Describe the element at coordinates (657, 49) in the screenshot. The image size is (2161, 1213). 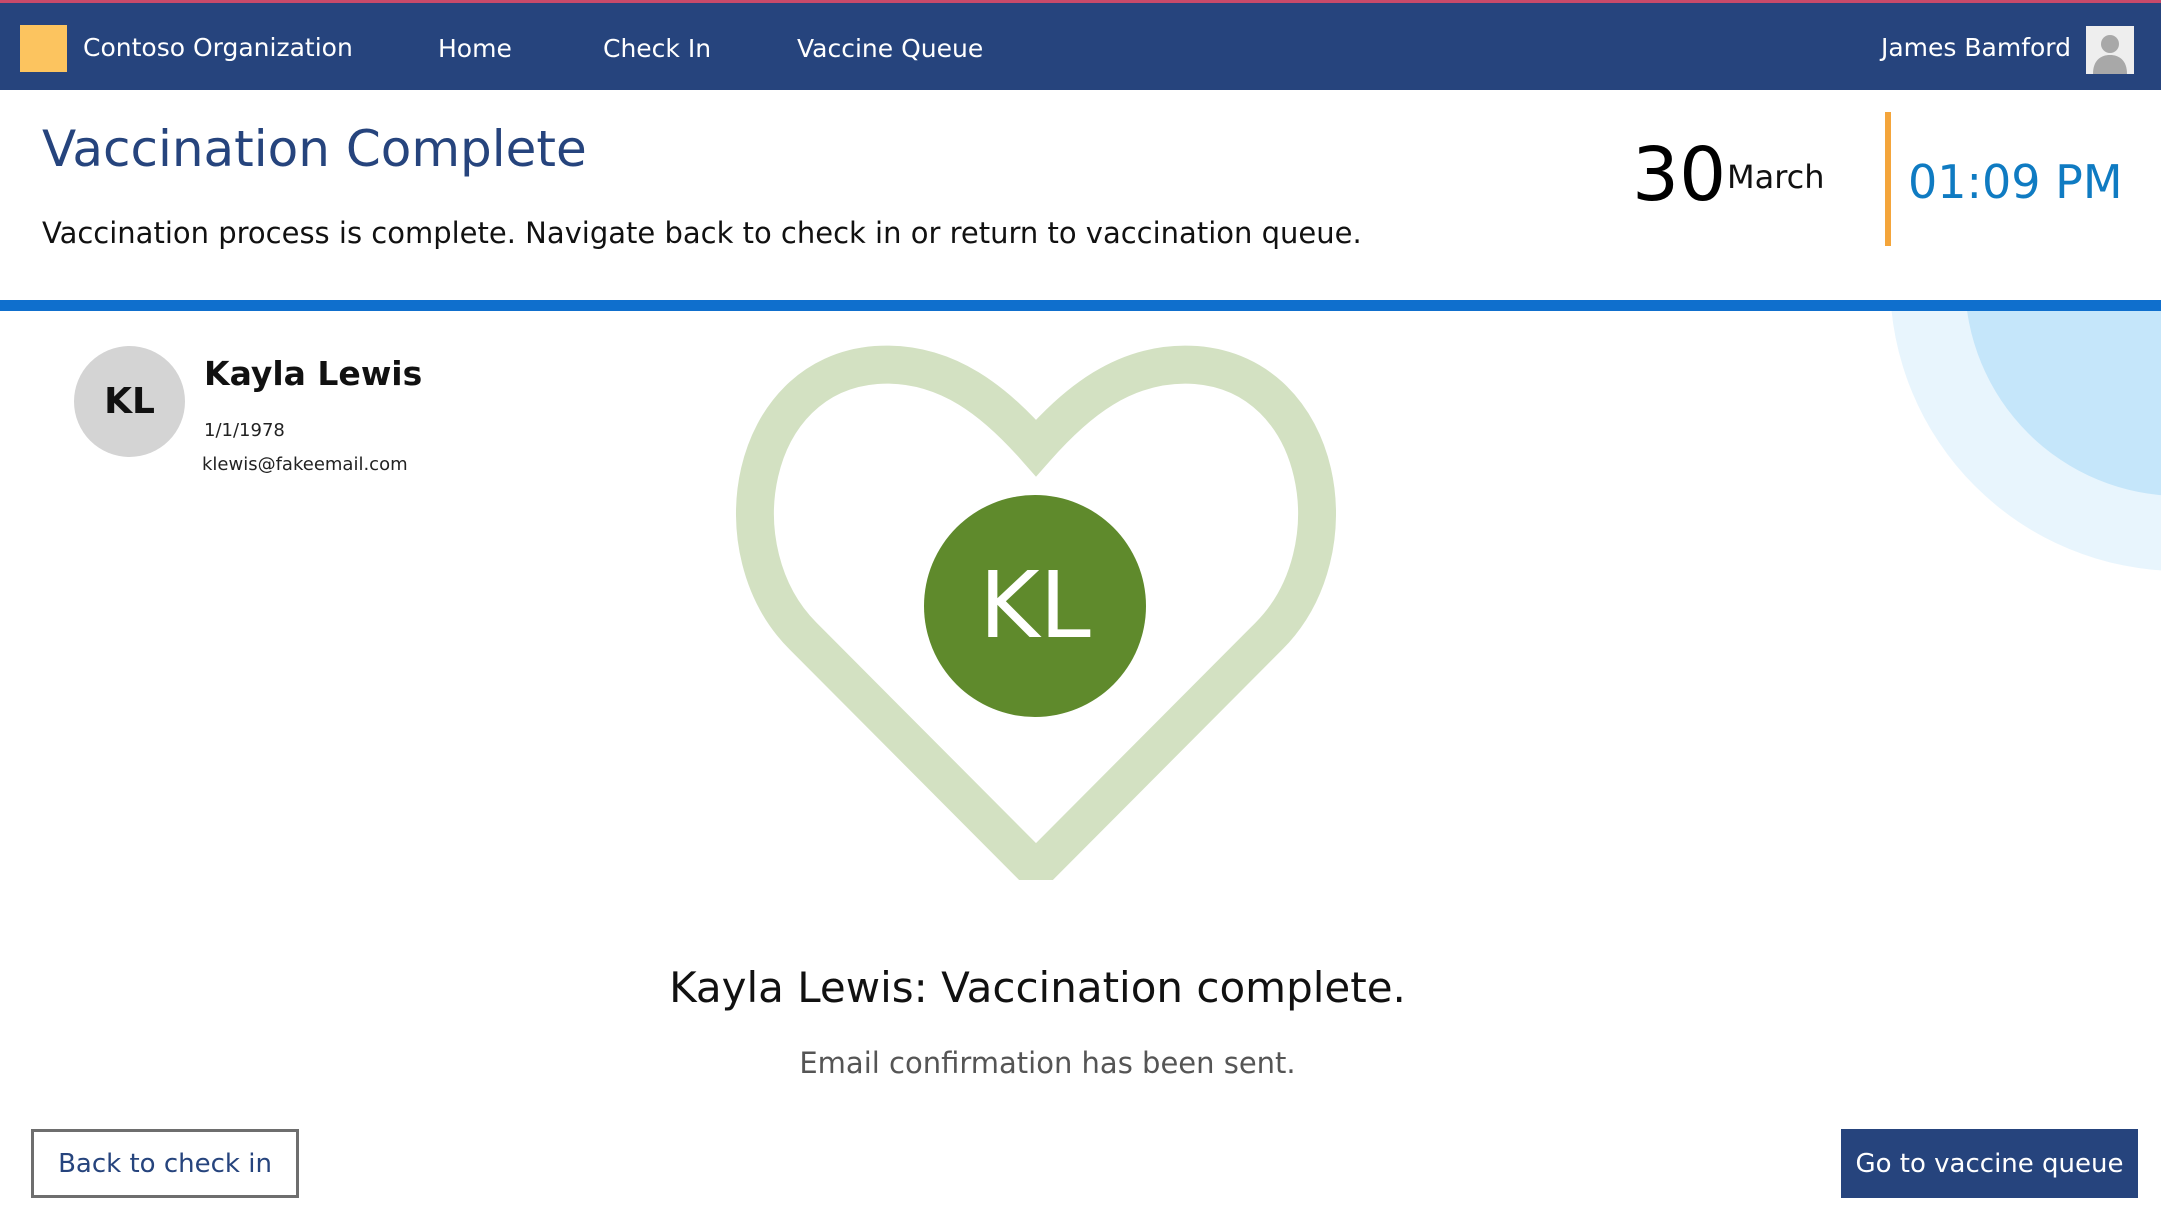
I see `nav-link-check-in: Check In` at that location.